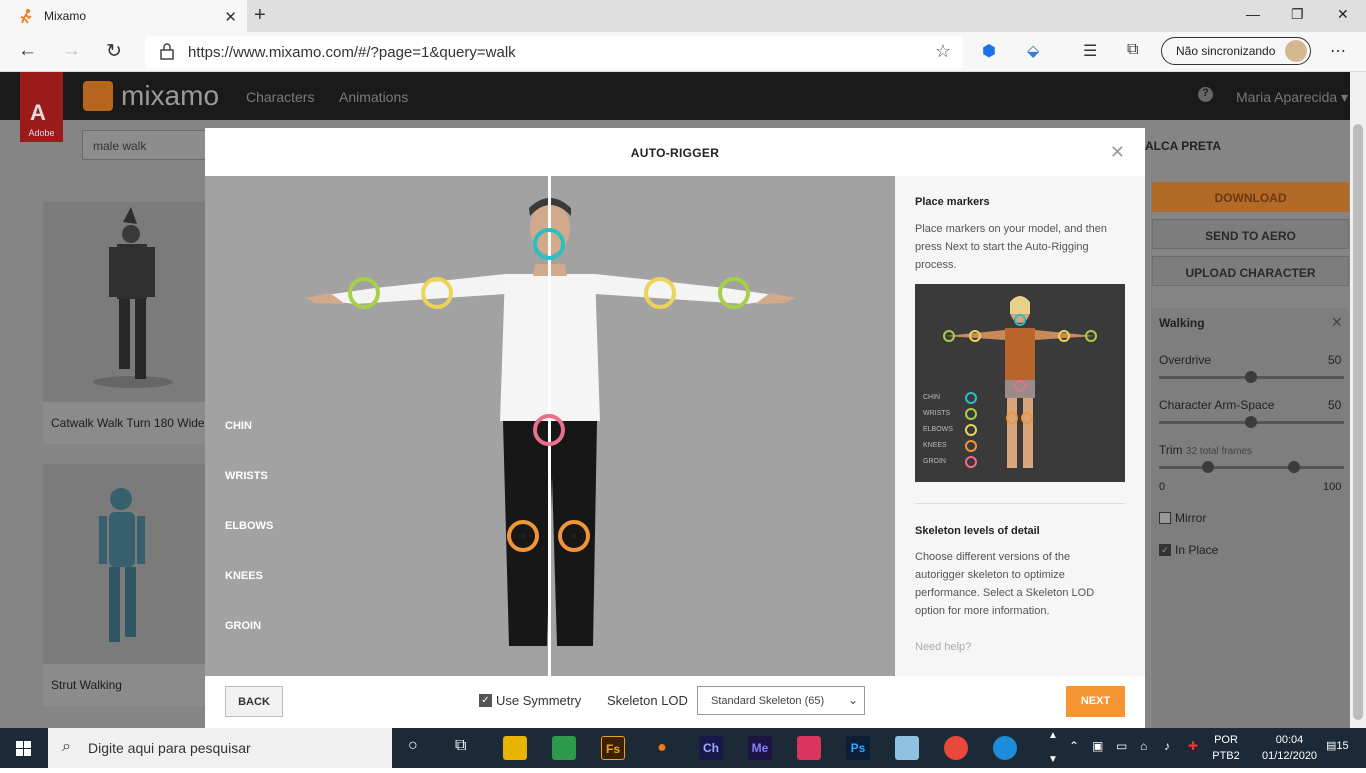  I want to click on need-help-link: Need help?, so click(943, 647).